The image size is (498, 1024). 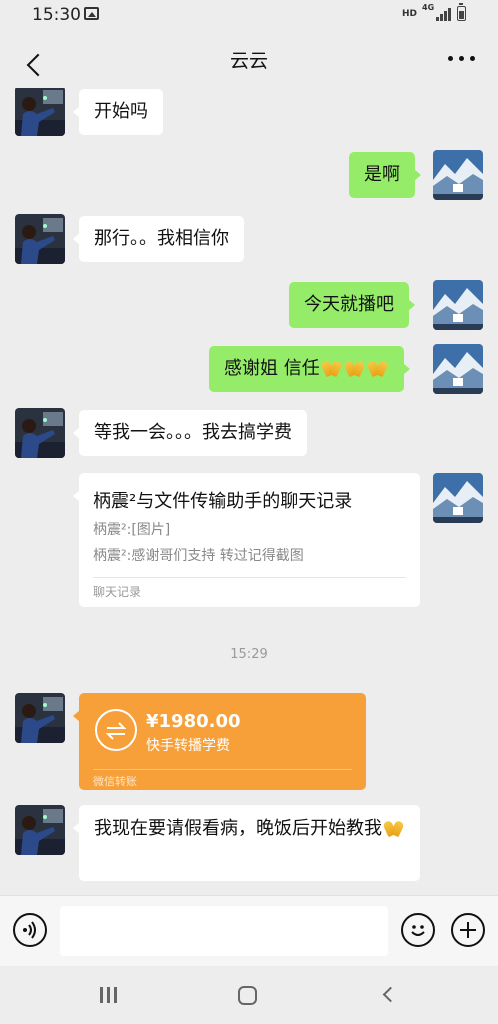 I want to click on message-bubble-sent: 是啊, so click(x=385, y=175).